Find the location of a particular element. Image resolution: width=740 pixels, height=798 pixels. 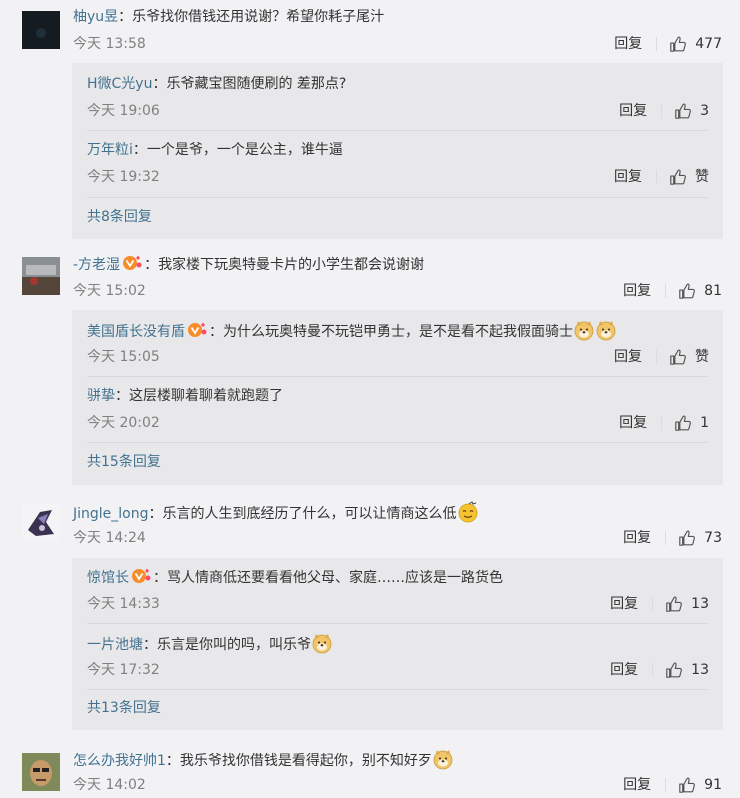

username-link: 美国盾长没有盾 is located at coordinates (136, 332).